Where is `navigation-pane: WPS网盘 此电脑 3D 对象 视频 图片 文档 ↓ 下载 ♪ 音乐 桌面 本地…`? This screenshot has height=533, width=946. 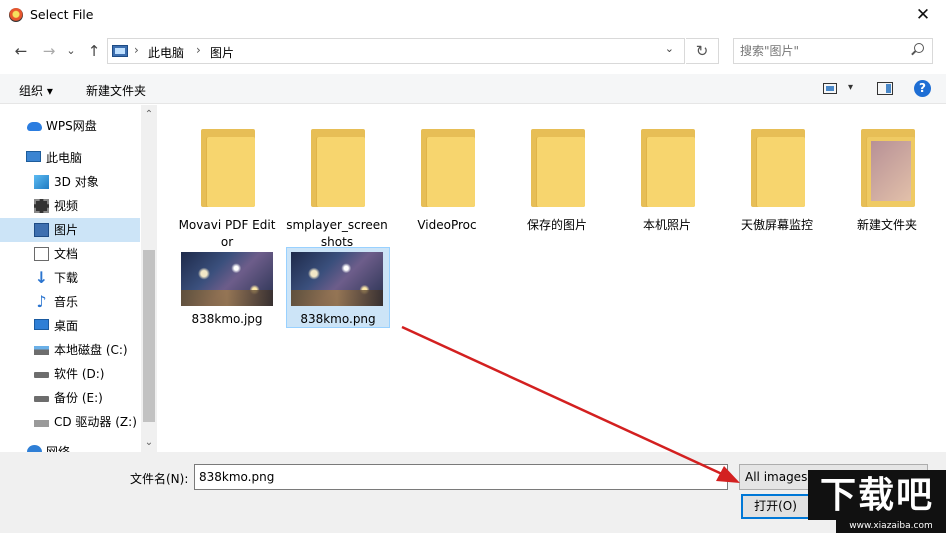 navigation-pane: WPS网盘 此电脑 3D 对象 视频 图片 文档 ↓ 下载 ♪ 音乐 桌面 本地… is located at coordinates (78, 278).